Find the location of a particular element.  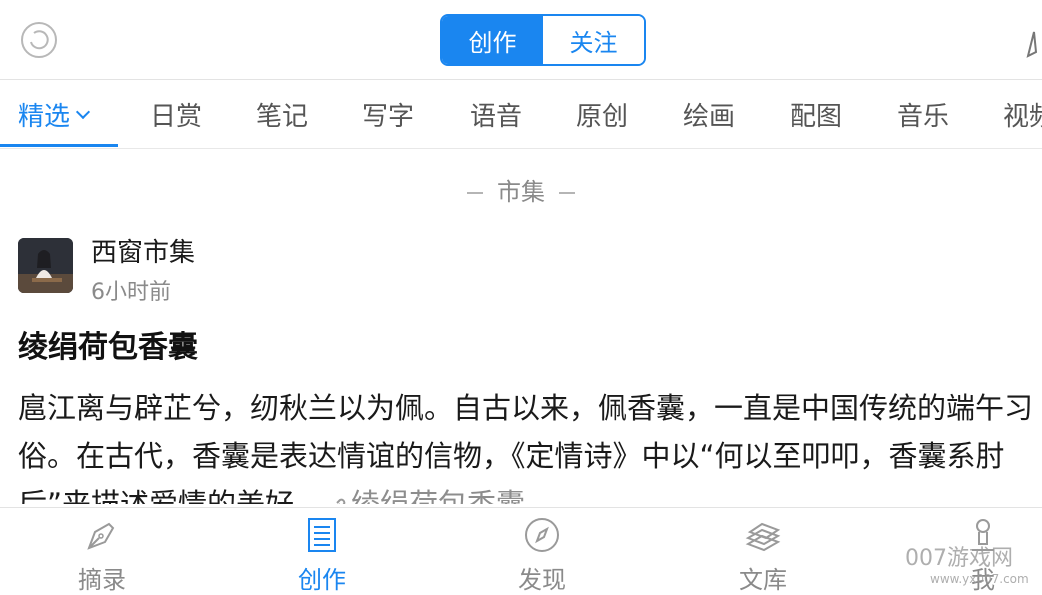

tab-daily: 日赏 is located at coordinates (176, 114).